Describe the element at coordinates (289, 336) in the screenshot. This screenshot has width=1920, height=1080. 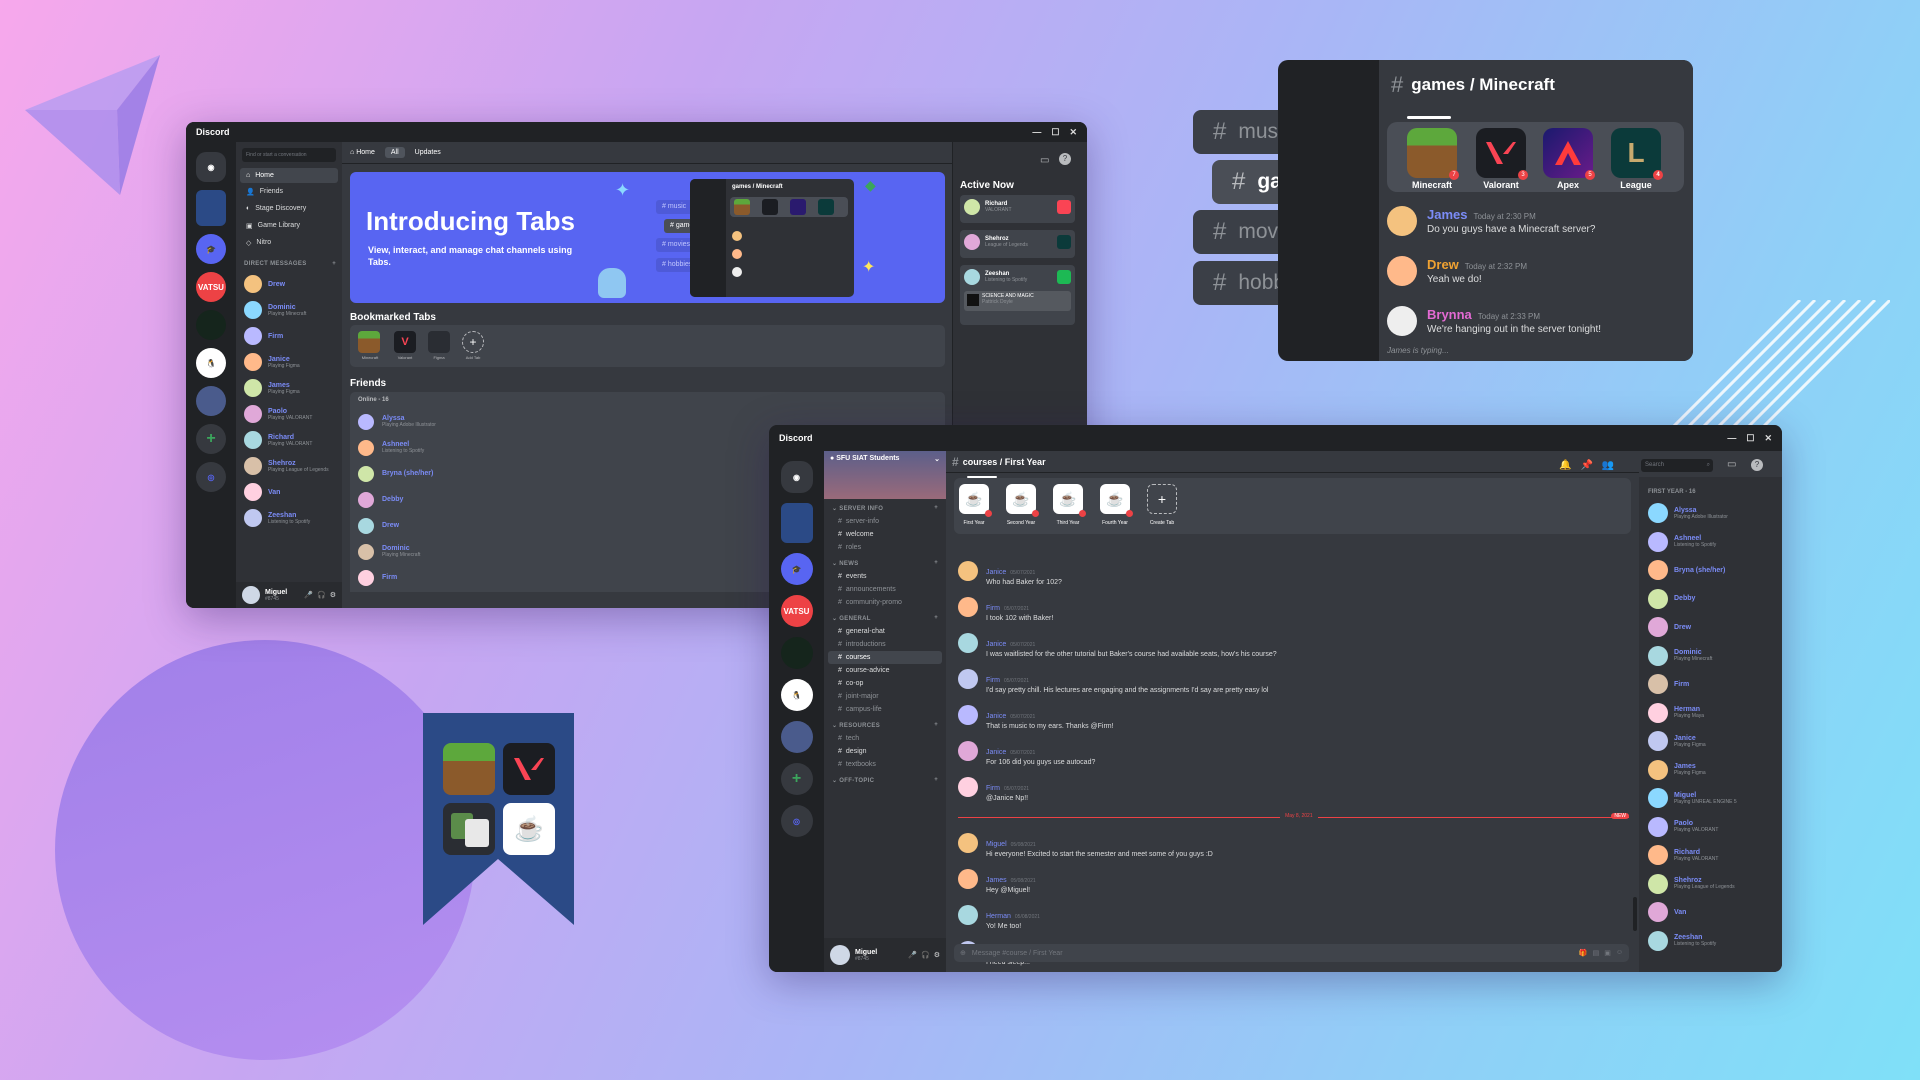
I see `dm-item: Firm` at that location.